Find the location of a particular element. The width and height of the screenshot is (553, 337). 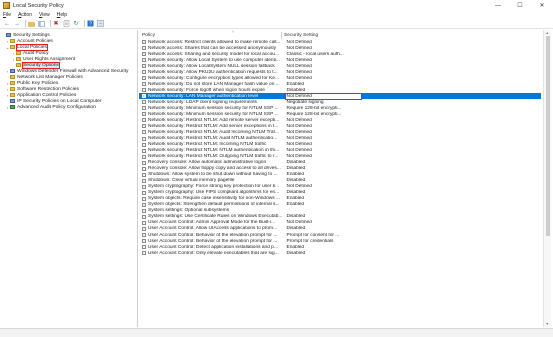

vertical-scrollbar: ▲ ▼ is located at coordinates (547, 178).